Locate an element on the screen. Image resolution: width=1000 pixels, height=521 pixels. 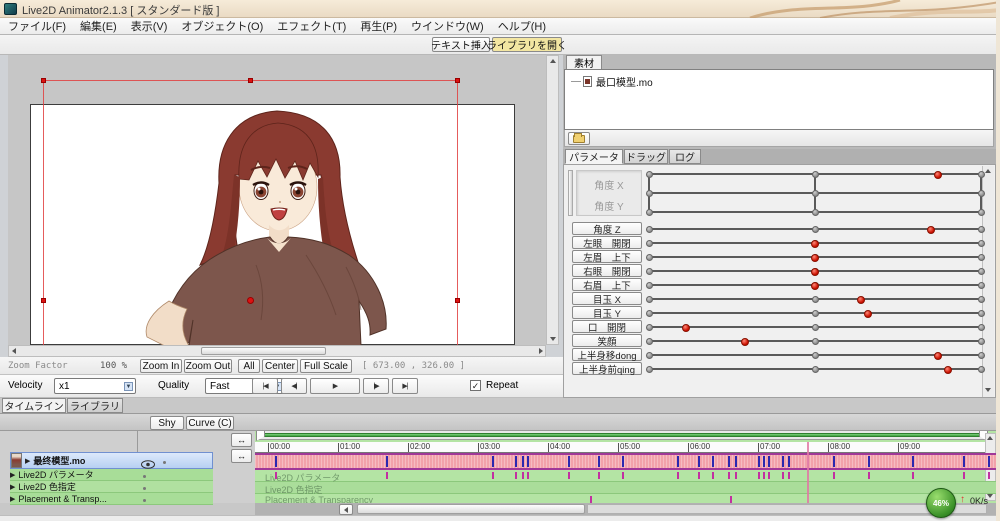
shy-button: Shy is located at coordinates (167, 423).